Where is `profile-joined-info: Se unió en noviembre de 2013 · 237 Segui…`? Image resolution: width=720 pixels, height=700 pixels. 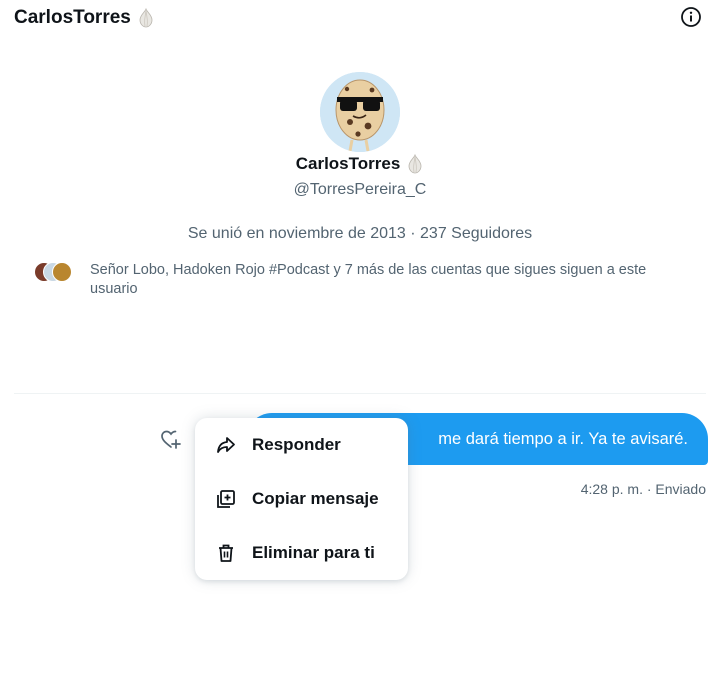 profile-joined-info: Se unió en noviembre de 2013 · 237 Segui… is located at coordinates (360, 233).